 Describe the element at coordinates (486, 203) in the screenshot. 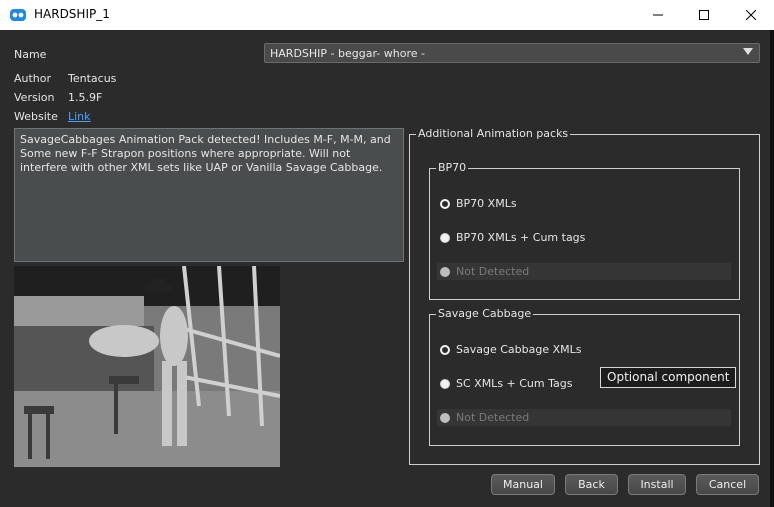

I see `bp70-xmls-label: BP70 XMLs` at that location.